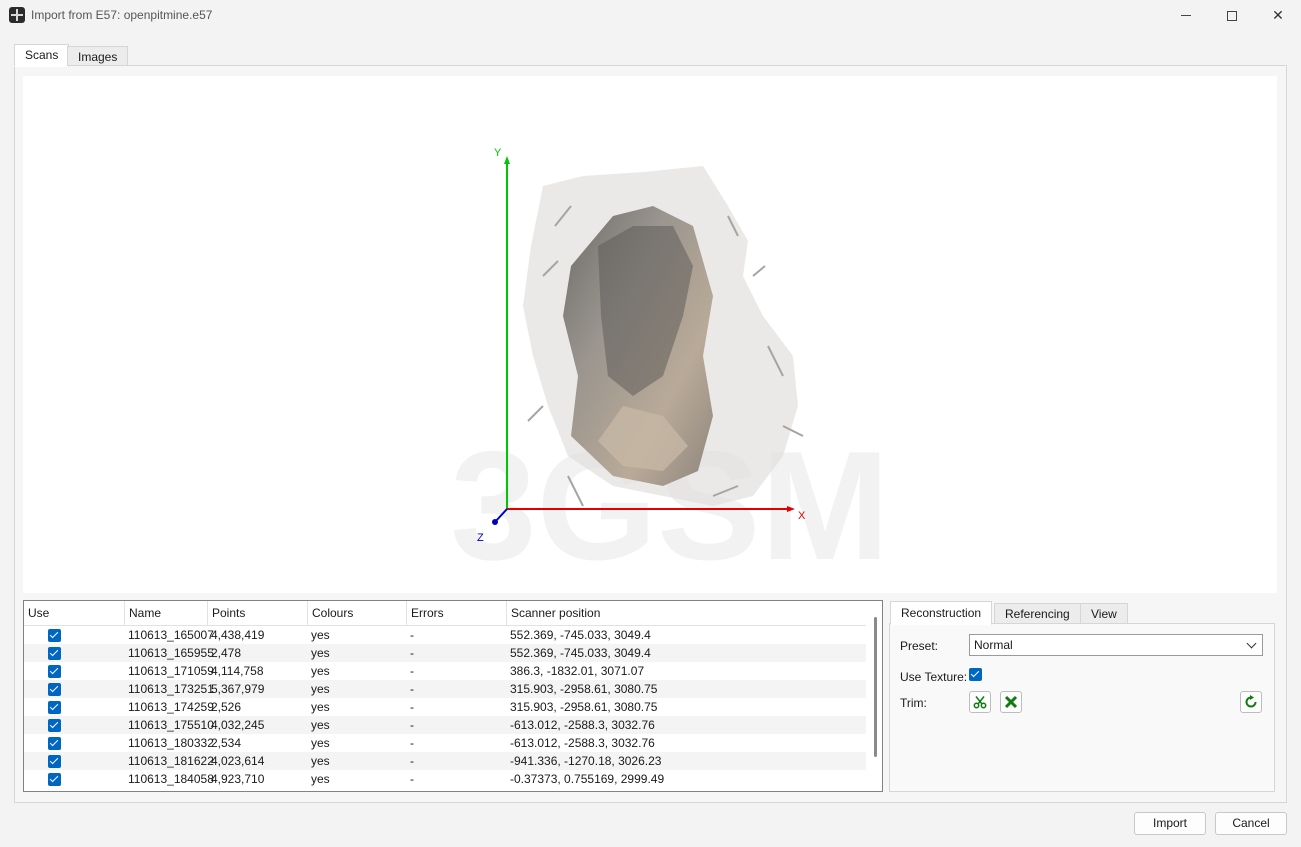 Image resolution: width=1301 pixels, height=847 pixels. I want to click on cell-name: 110613_171059, so click(171, 671).